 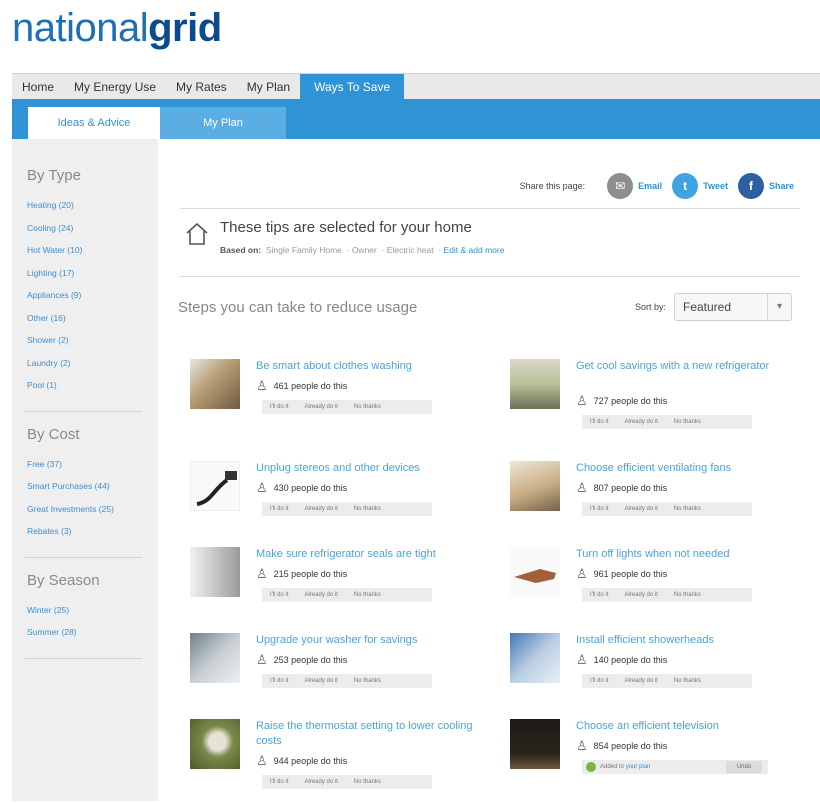 I want to click on filter-great-investments: Great Investments (25), so click(x=92, y=509).